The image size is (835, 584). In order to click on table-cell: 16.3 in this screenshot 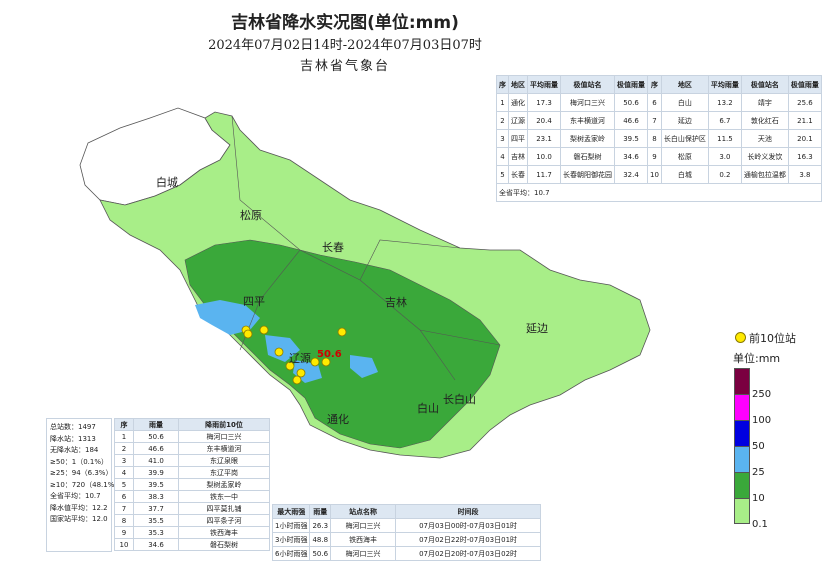, I will do `click(804, 156)`.